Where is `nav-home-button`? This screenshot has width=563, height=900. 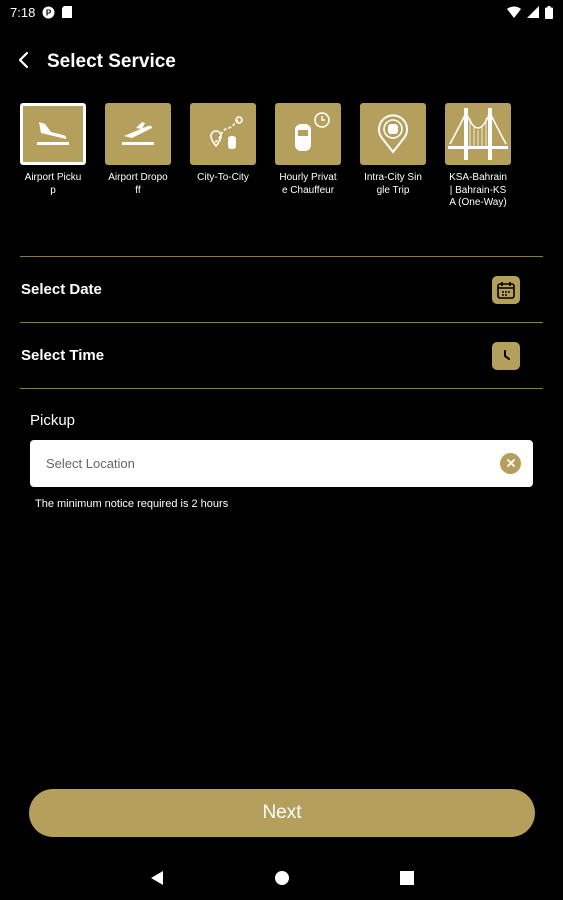 nav-home-button is located at coordinates (282, 878).